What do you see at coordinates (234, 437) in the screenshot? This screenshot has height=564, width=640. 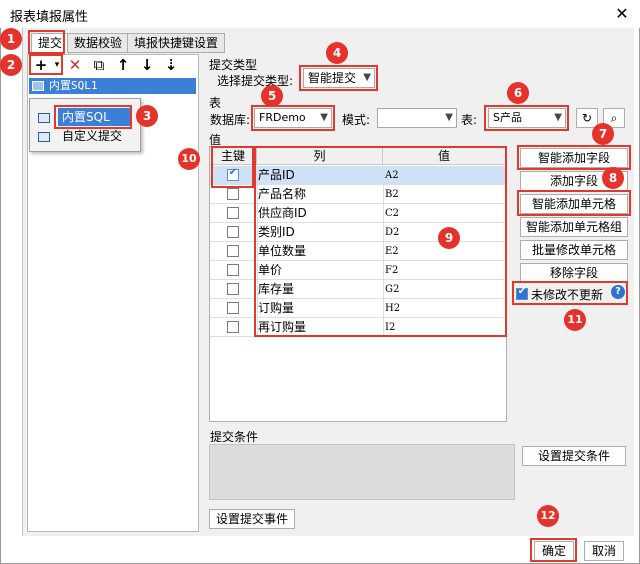 I see `condition-group-label: 提交条件` at bounding box center [234, 437].